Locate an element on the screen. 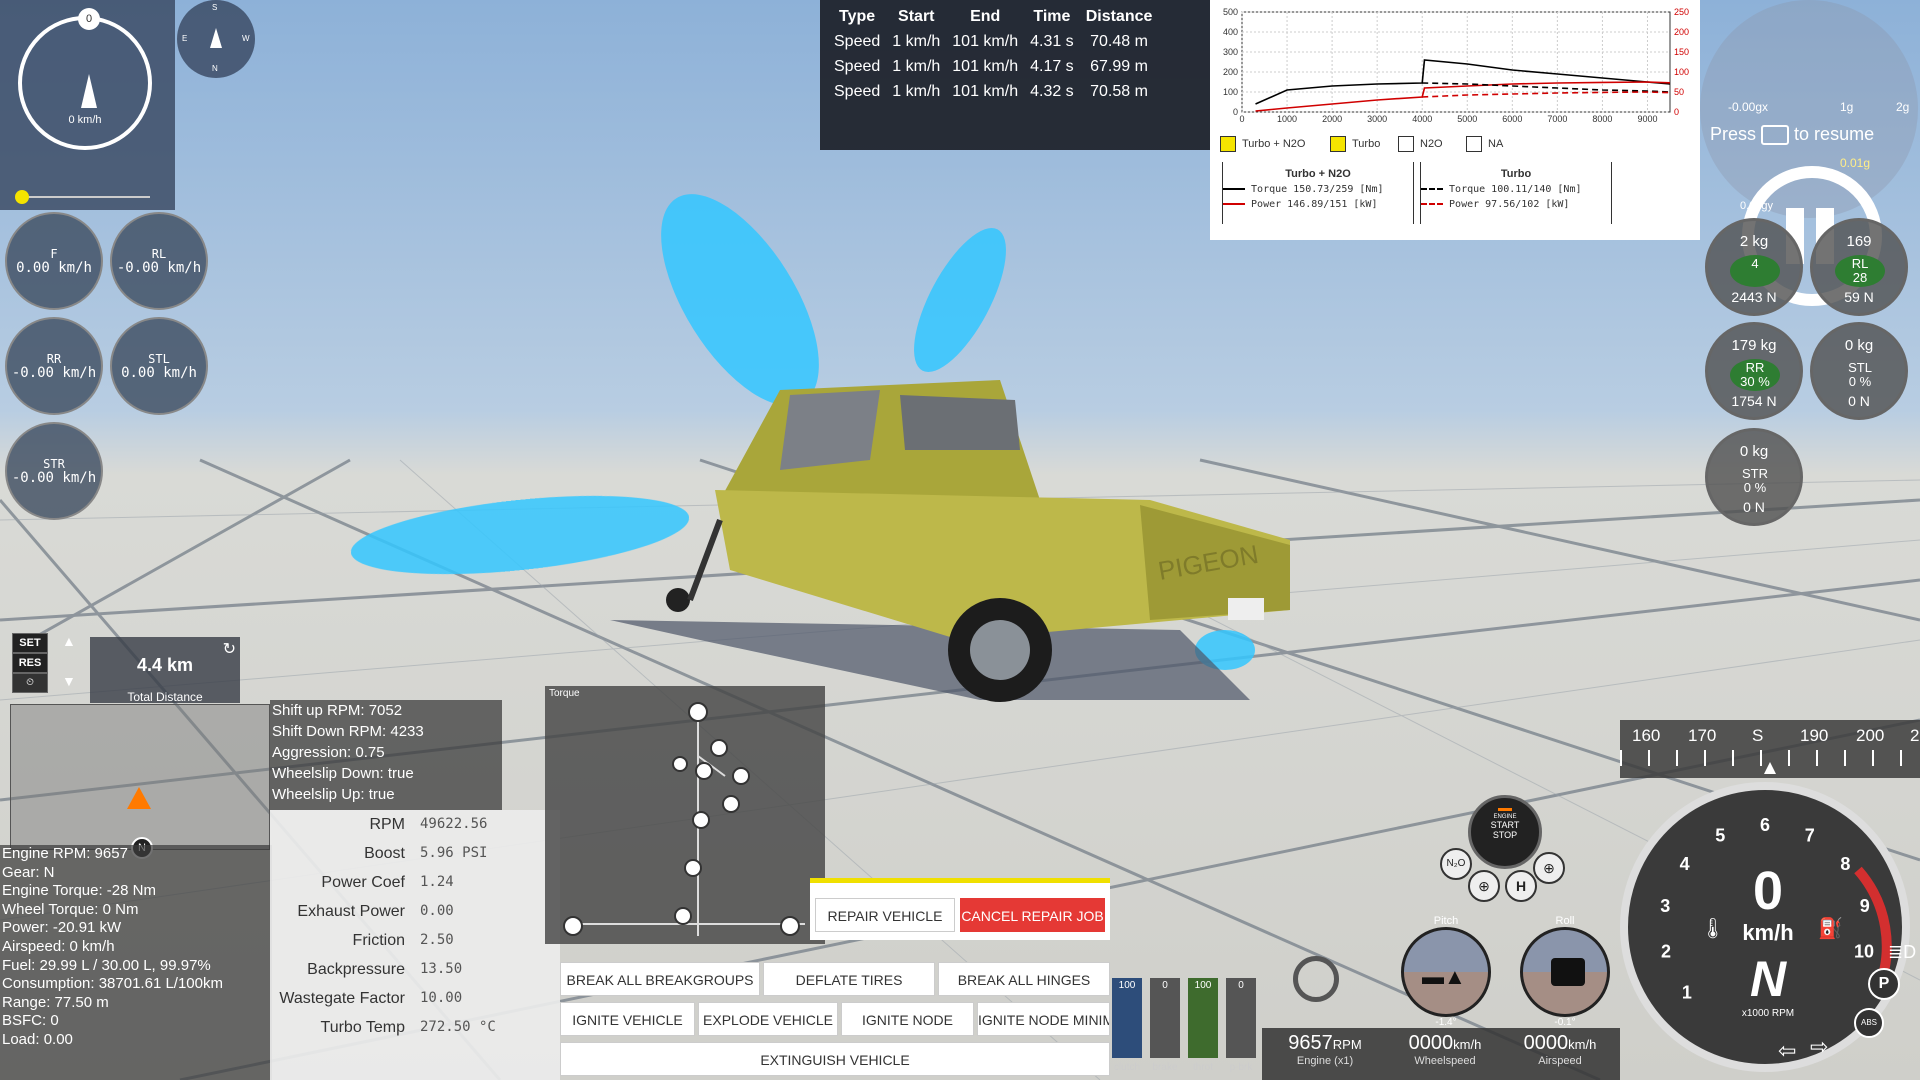 This screenshot has height=1080, width=1920. wheel-node-icon is located at coordinates (698, 712).